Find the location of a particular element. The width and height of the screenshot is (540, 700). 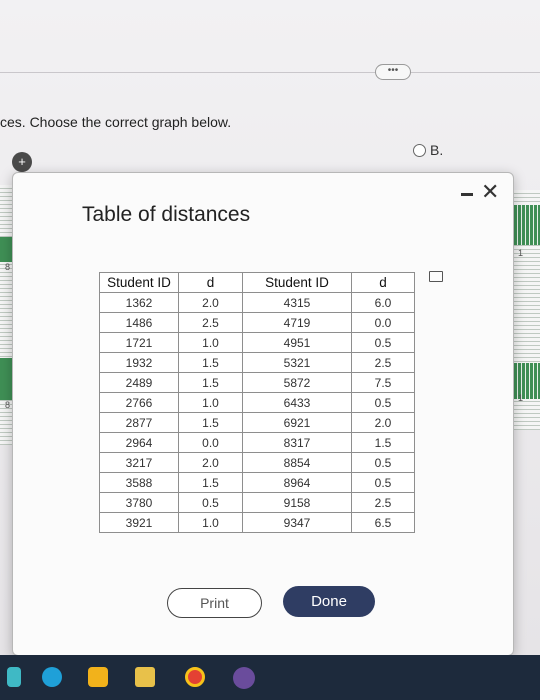

done-button: Done is located at coordinates (329, 601).